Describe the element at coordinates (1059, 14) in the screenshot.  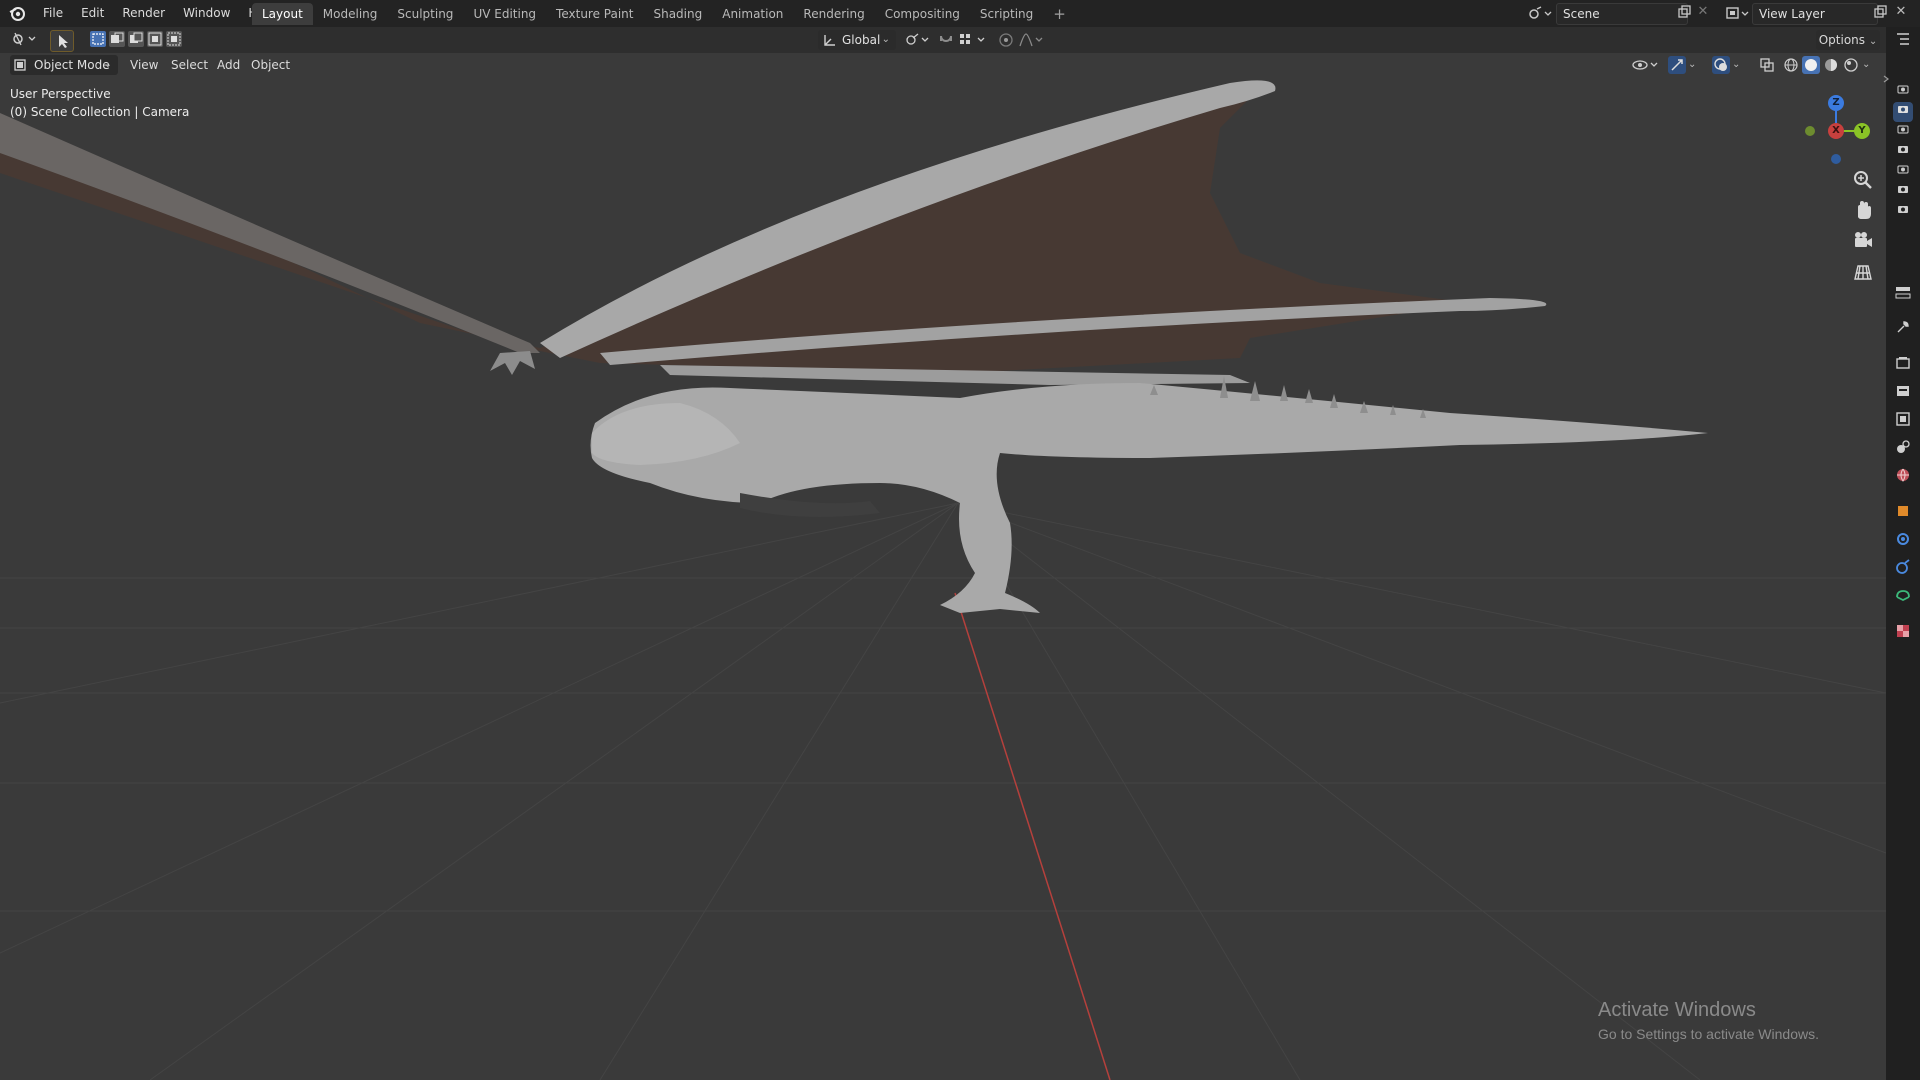
I see `add-workspace-button: +` at that location.